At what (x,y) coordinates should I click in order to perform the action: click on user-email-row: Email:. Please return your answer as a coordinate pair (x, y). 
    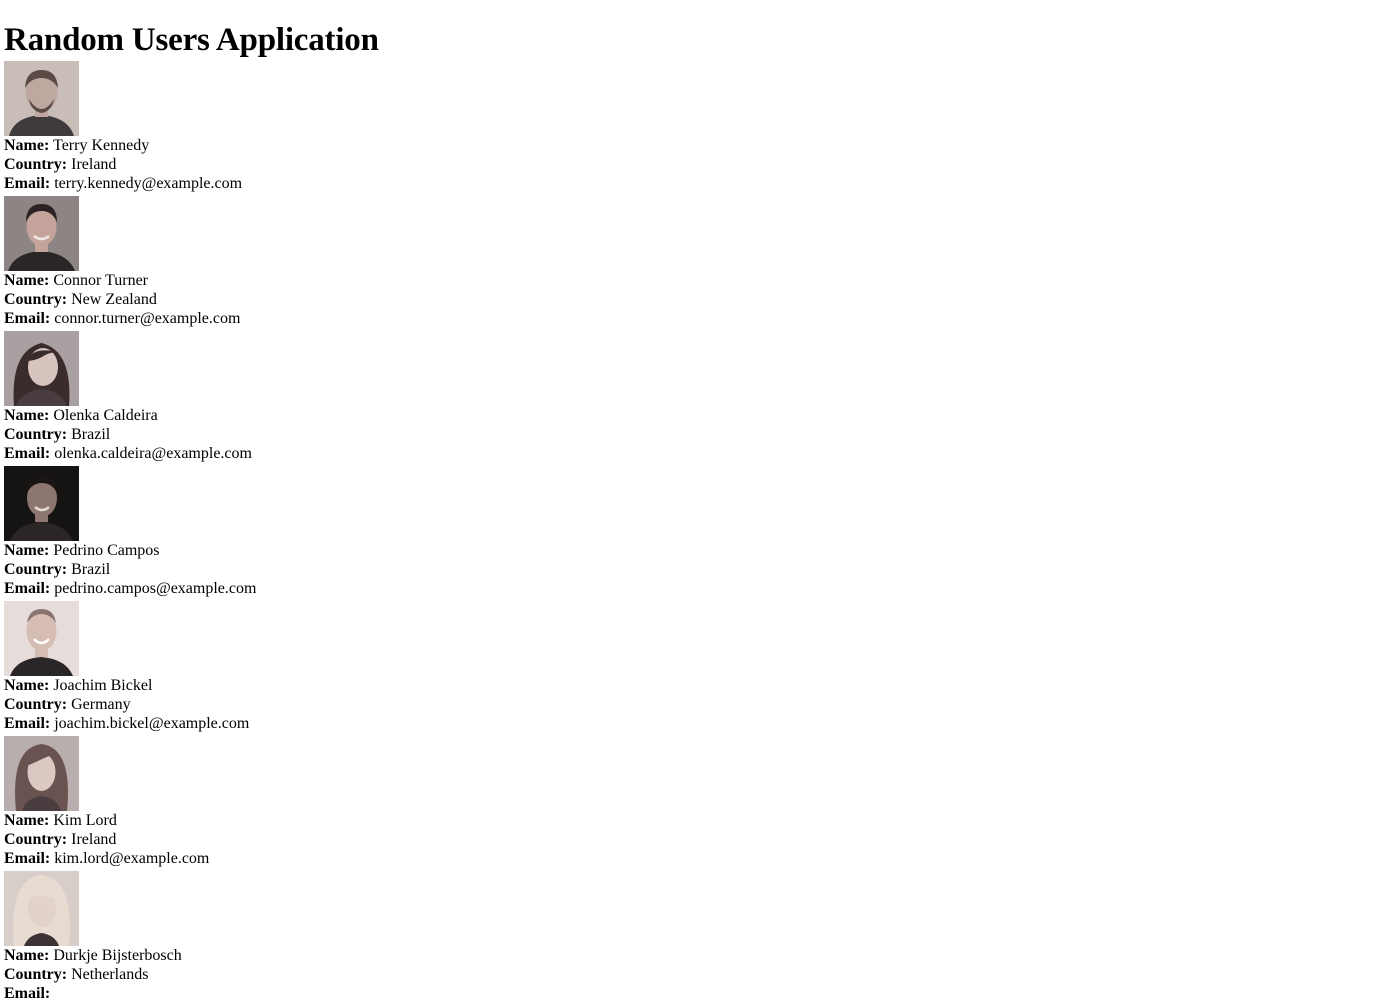
    Looking at the image, I should click on (304, 993).